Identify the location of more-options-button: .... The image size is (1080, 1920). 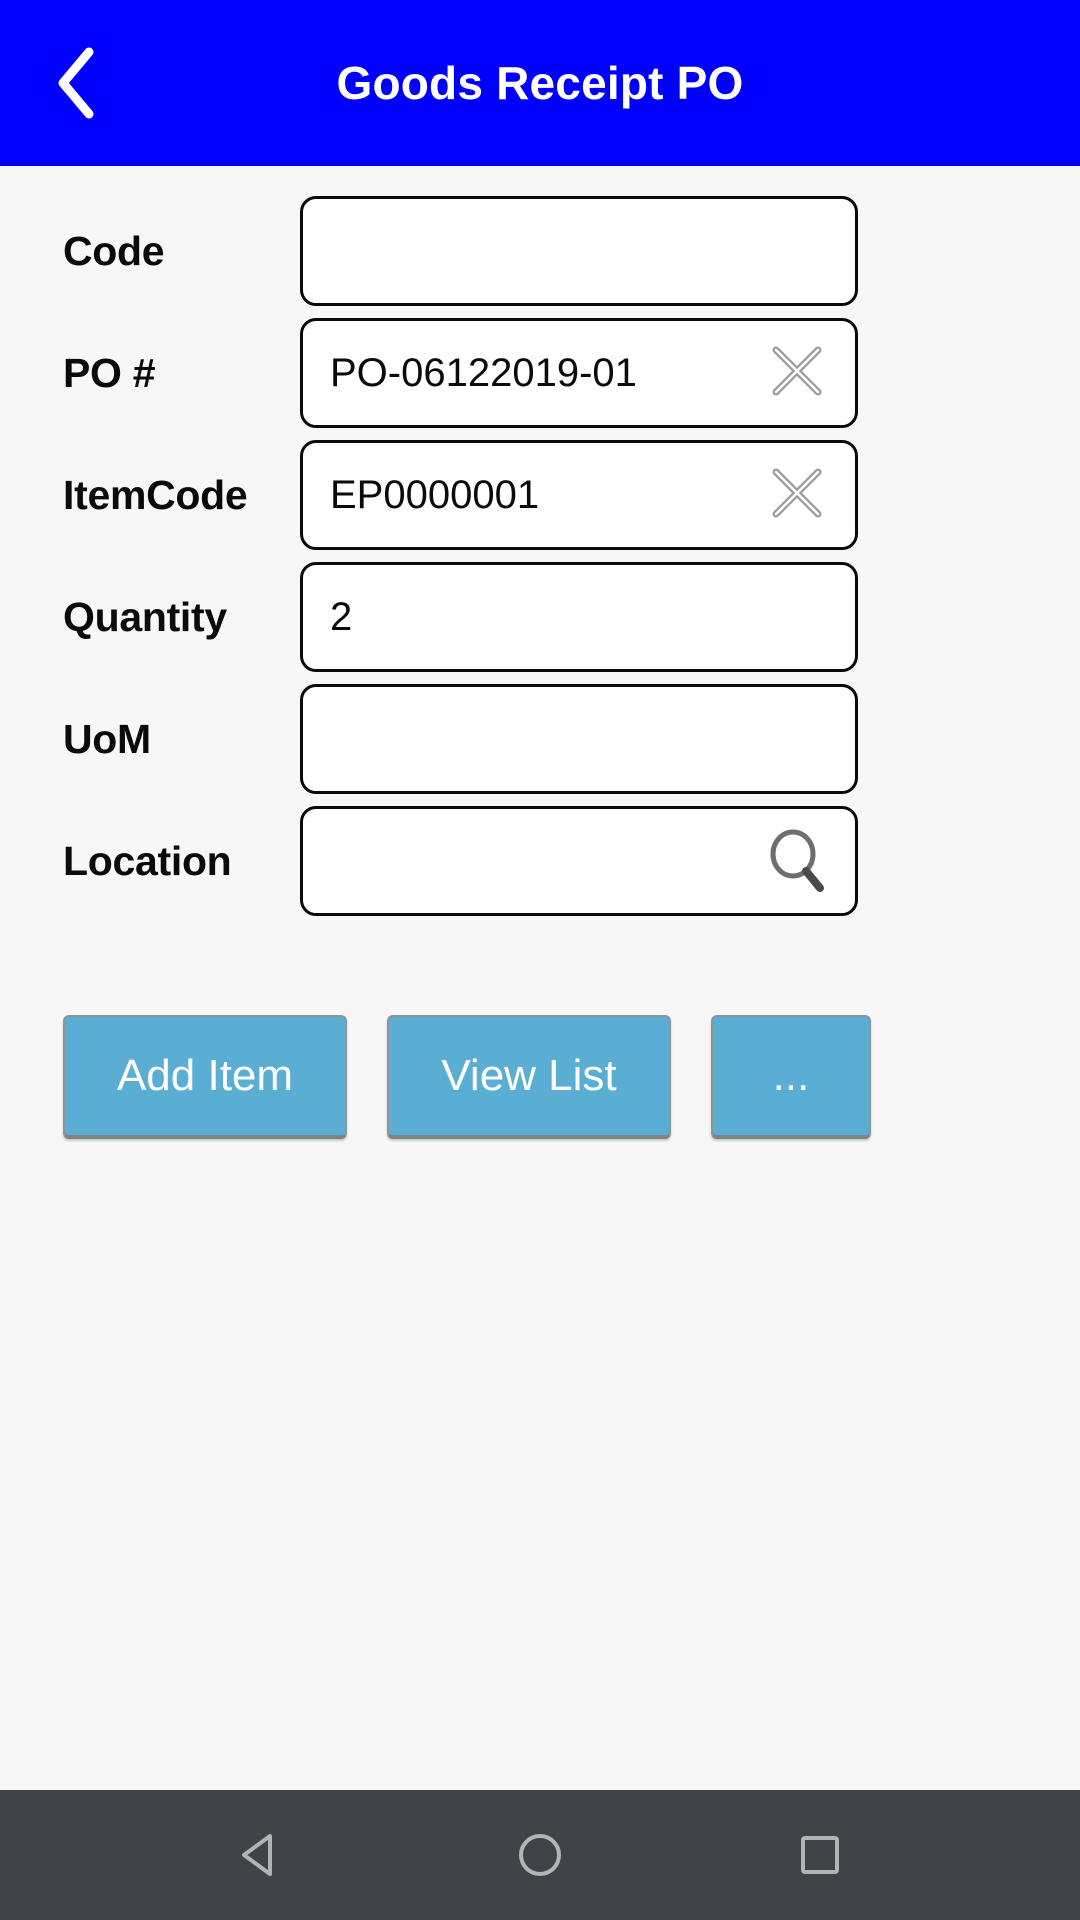
(791, 1077).